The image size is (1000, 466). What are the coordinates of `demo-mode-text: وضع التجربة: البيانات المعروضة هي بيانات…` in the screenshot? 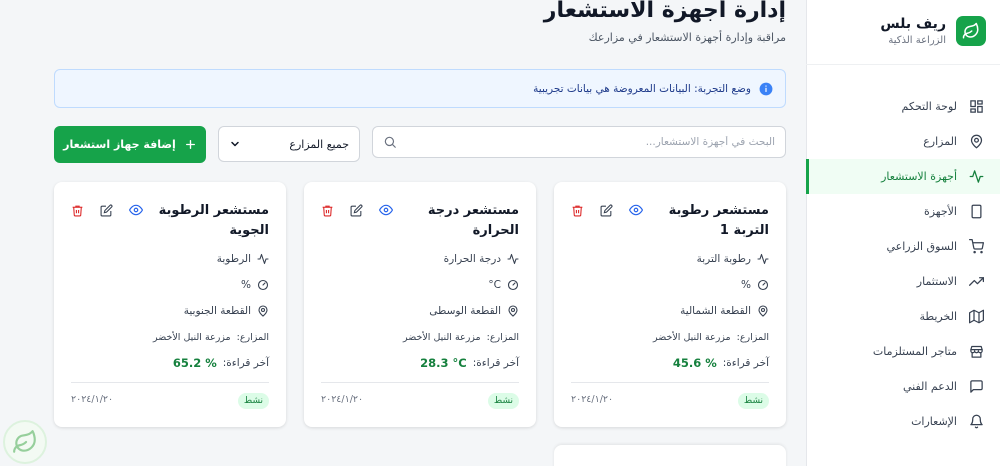 It's located at (642, 88).